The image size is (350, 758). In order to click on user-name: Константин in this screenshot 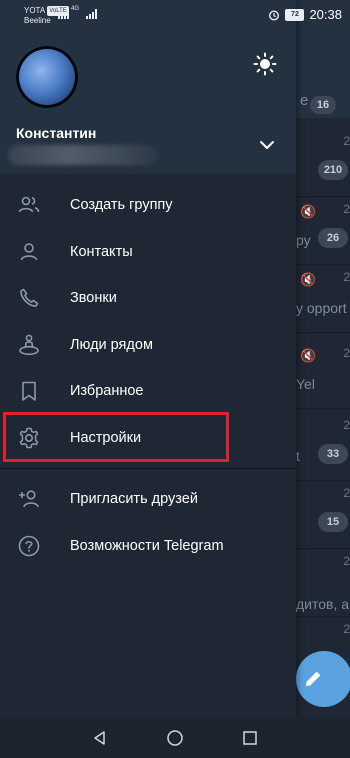, I will do `click(56, 133)`.